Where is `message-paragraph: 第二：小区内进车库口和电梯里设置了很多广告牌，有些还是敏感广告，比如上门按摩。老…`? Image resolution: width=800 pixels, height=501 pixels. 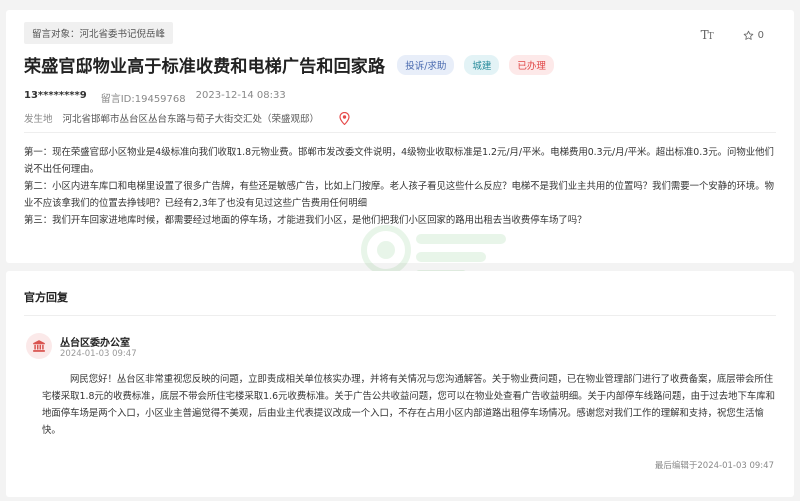 message-paragraph: 第二：小区内进车库口和电梯里设置了很多广告牌，有些还是敏感广告，比如上门按摩。老… is located at coordinates (399, 195).